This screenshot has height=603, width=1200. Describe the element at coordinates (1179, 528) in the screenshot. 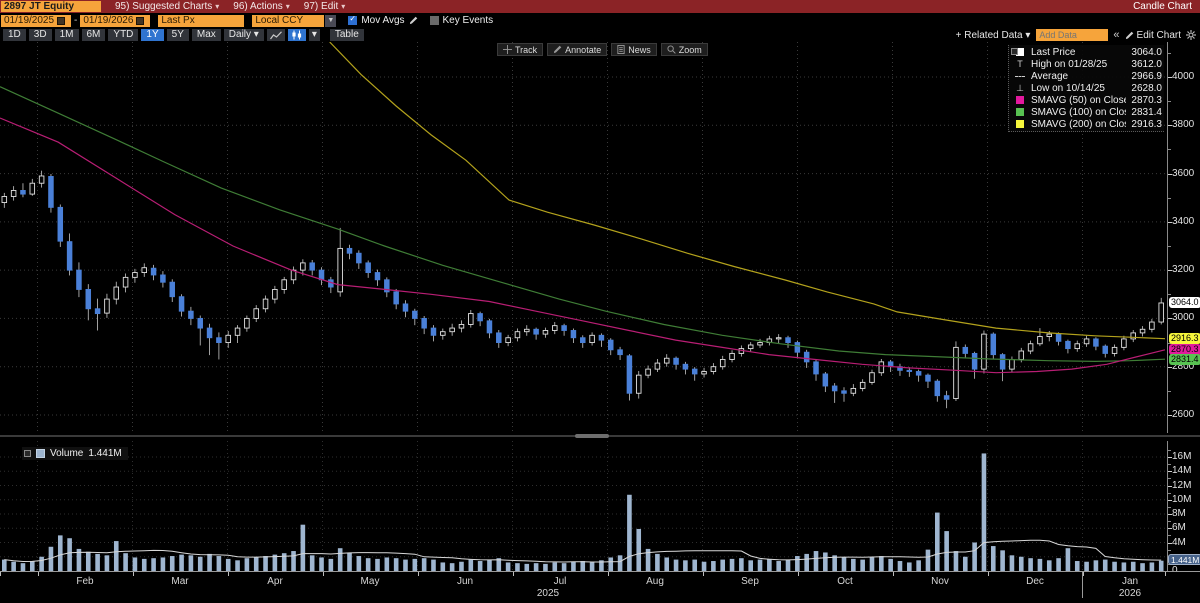

I see `volume-tick-label: 6M` at that location.